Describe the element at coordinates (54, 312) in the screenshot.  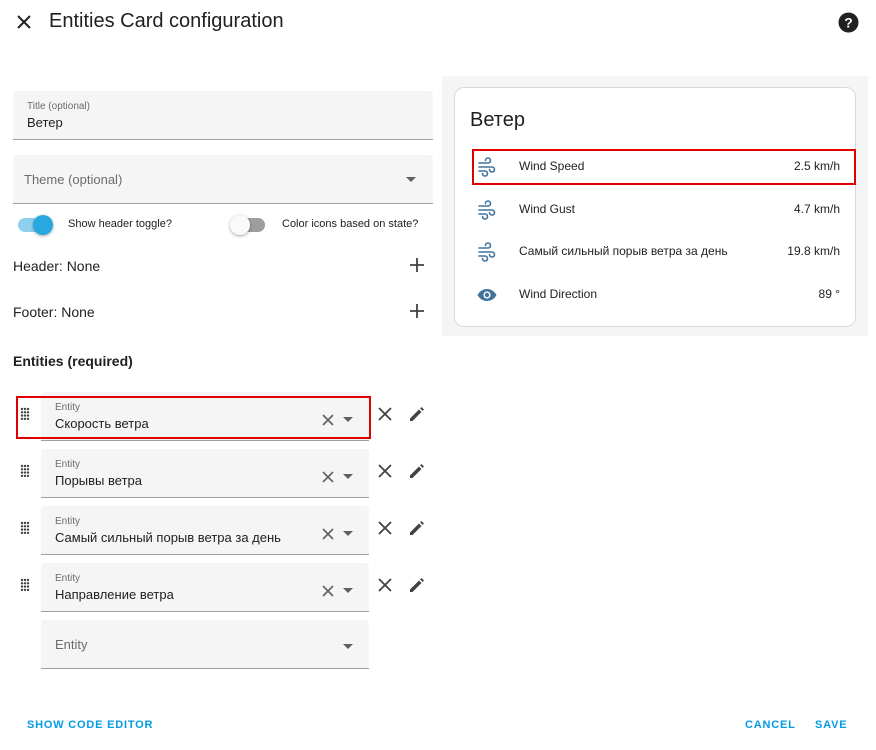
I see `footer-label: Footer: None` at that location.